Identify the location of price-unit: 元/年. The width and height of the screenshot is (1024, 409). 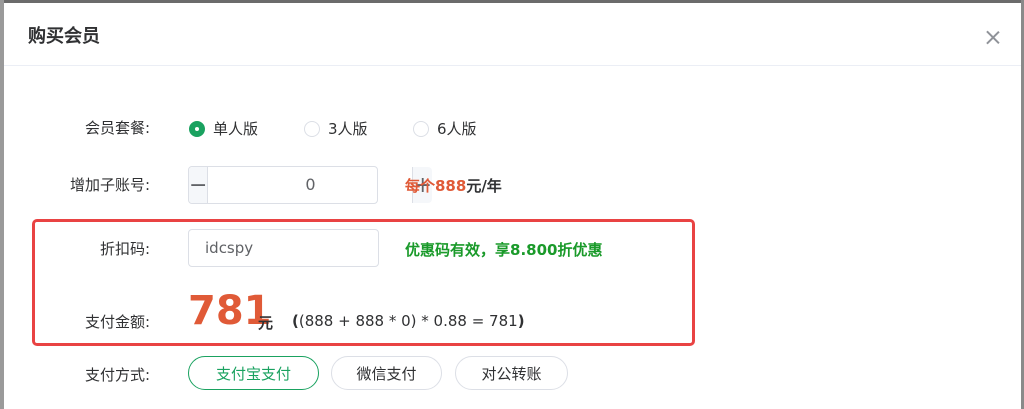
(484, 186).